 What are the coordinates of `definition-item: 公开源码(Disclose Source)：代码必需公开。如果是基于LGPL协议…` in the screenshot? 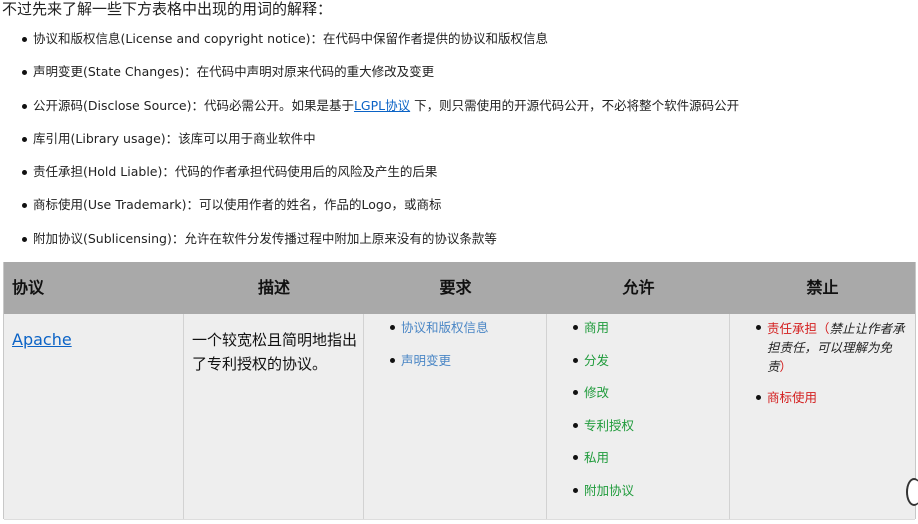 It's located at (369, 113).